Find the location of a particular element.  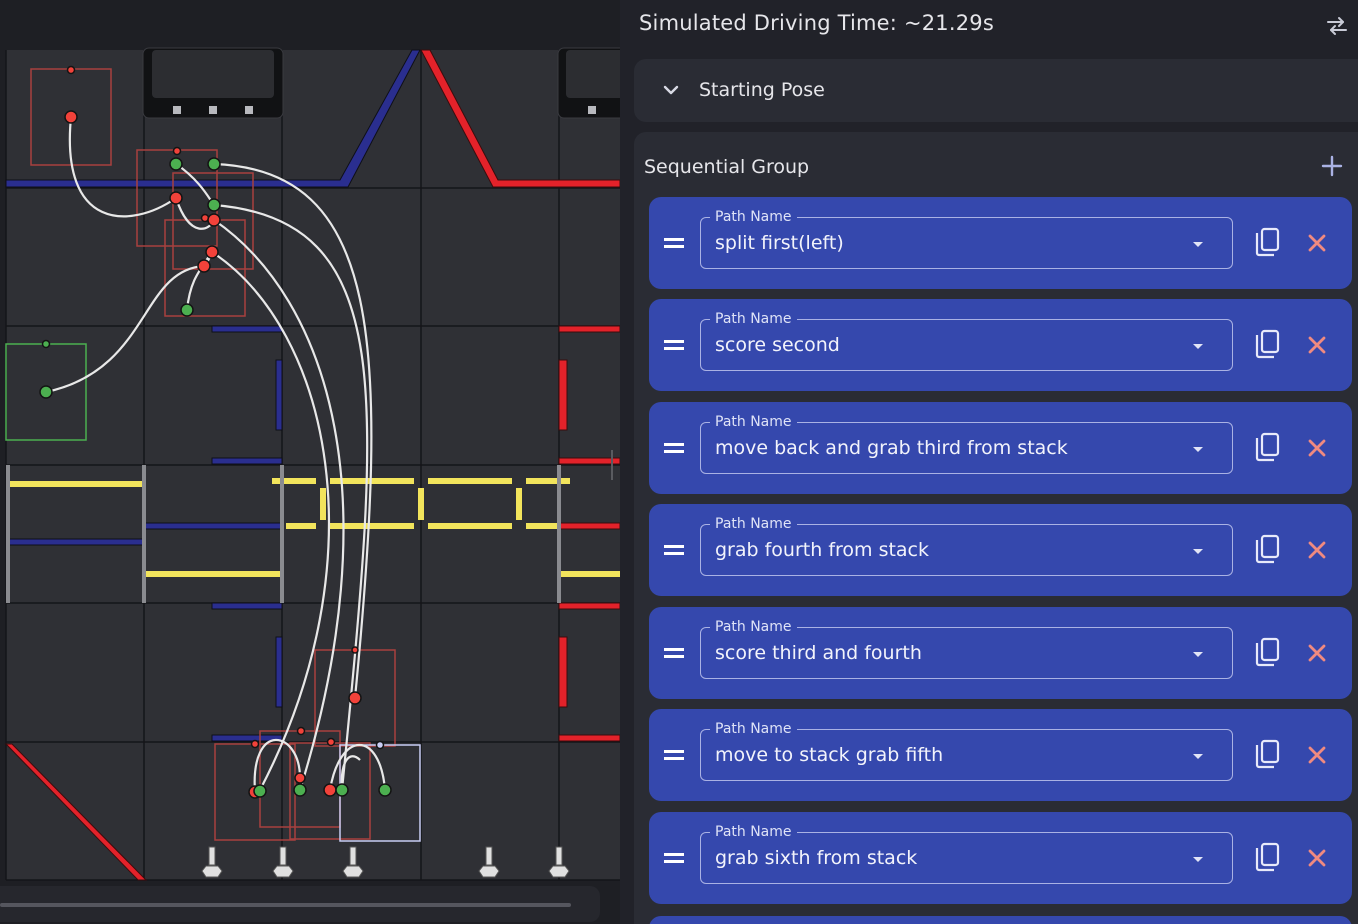

starting-pose-label: Starting Pose is located at coordinates (762, 90).